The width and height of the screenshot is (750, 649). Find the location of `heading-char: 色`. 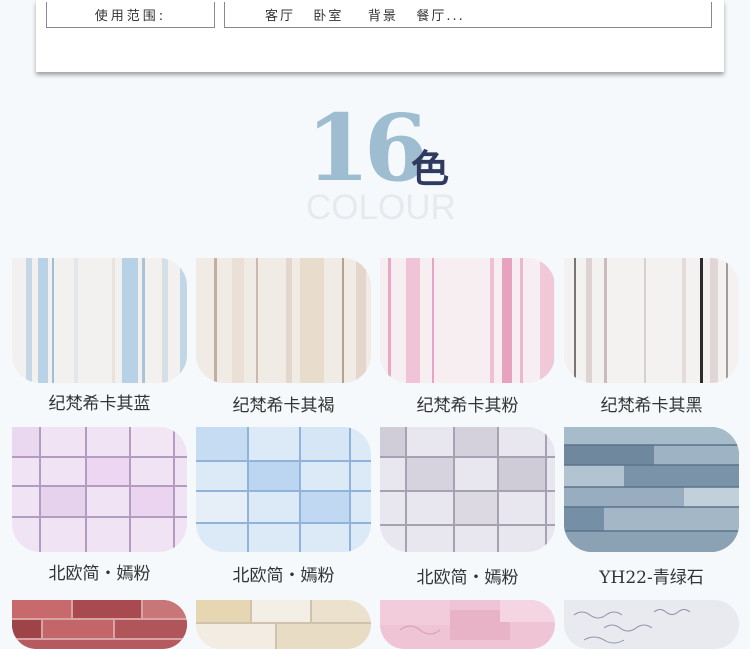

heading-char: 色 is located at coordinates (430, 168).